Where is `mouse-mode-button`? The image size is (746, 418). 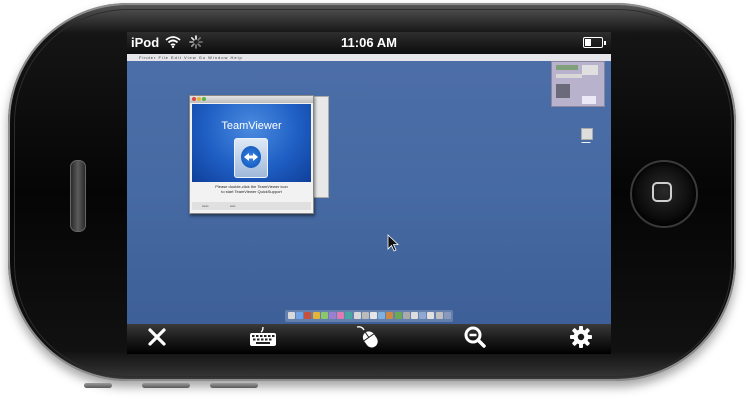
mouse-mode-button is located at coordinates (369, 339).